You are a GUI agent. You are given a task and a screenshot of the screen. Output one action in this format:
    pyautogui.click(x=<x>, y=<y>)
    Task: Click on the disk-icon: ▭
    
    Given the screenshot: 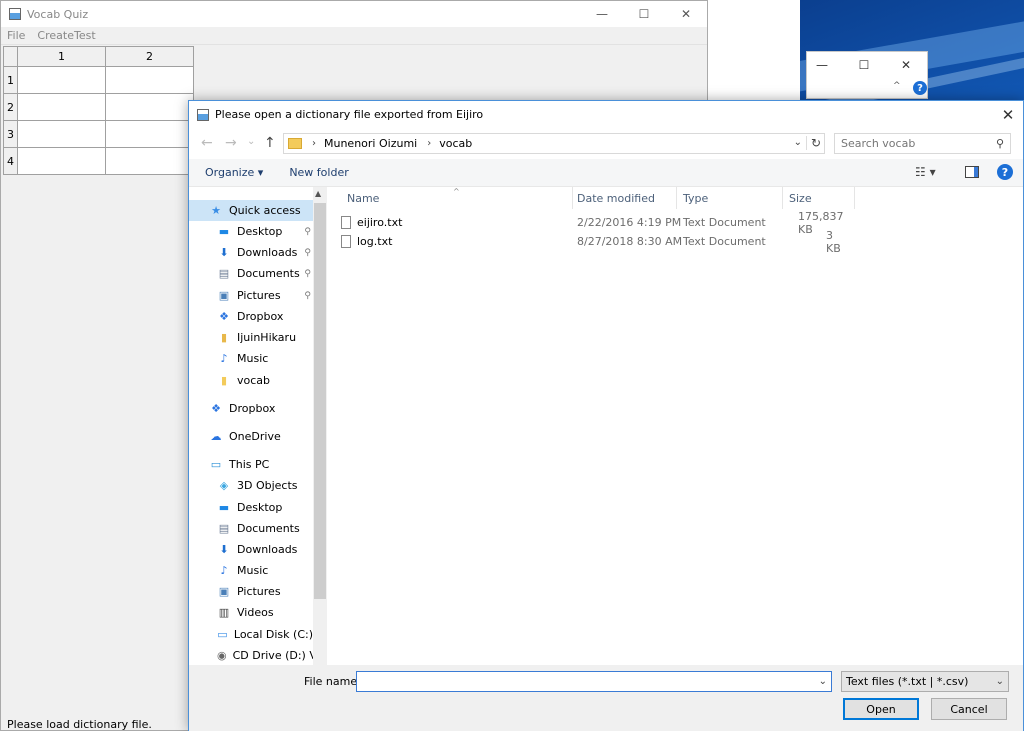 What is the action you would take?
    pyautogui.click(x=222, y=634)
    